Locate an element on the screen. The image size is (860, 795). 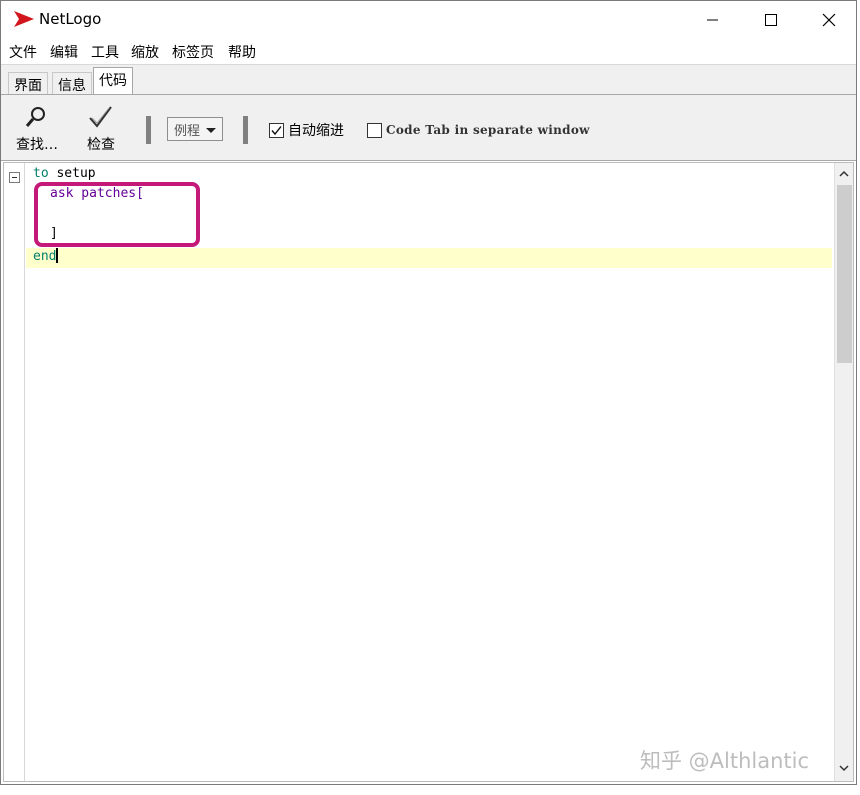
magnifier-icon is located at coordinates (35, 117).